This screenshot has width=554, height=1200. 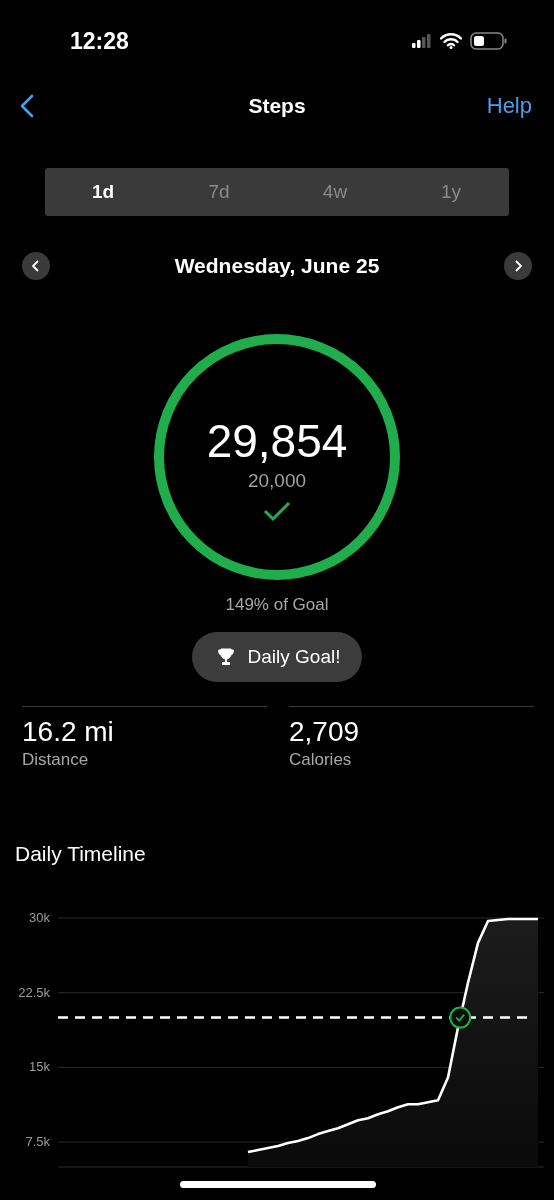 I want to click on stat-value: 16.2 mi, so click(x=68, y=732).